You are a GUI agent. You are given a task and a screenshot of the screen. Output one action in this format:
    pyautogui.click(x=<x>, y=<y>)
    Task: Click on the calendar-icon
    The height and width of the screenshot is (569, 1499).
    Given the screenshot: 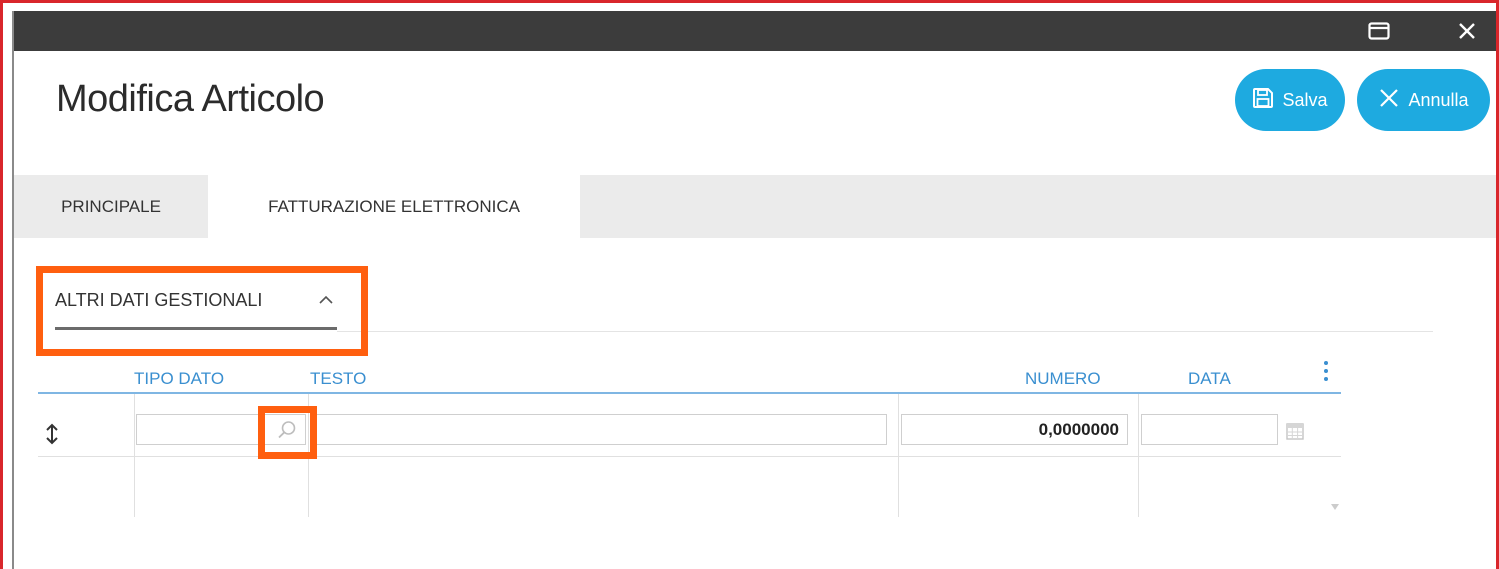 What is the action you would take?
    pyautogui.click(x=1295, y=431)
    